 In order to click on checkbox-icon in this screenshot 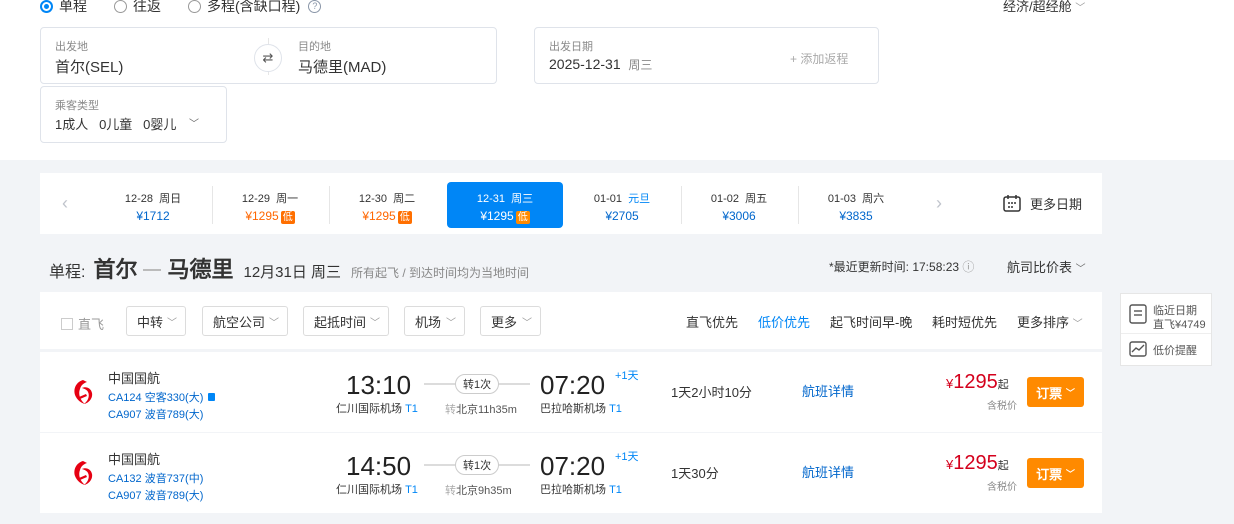, I will do `click(67, 323)`.